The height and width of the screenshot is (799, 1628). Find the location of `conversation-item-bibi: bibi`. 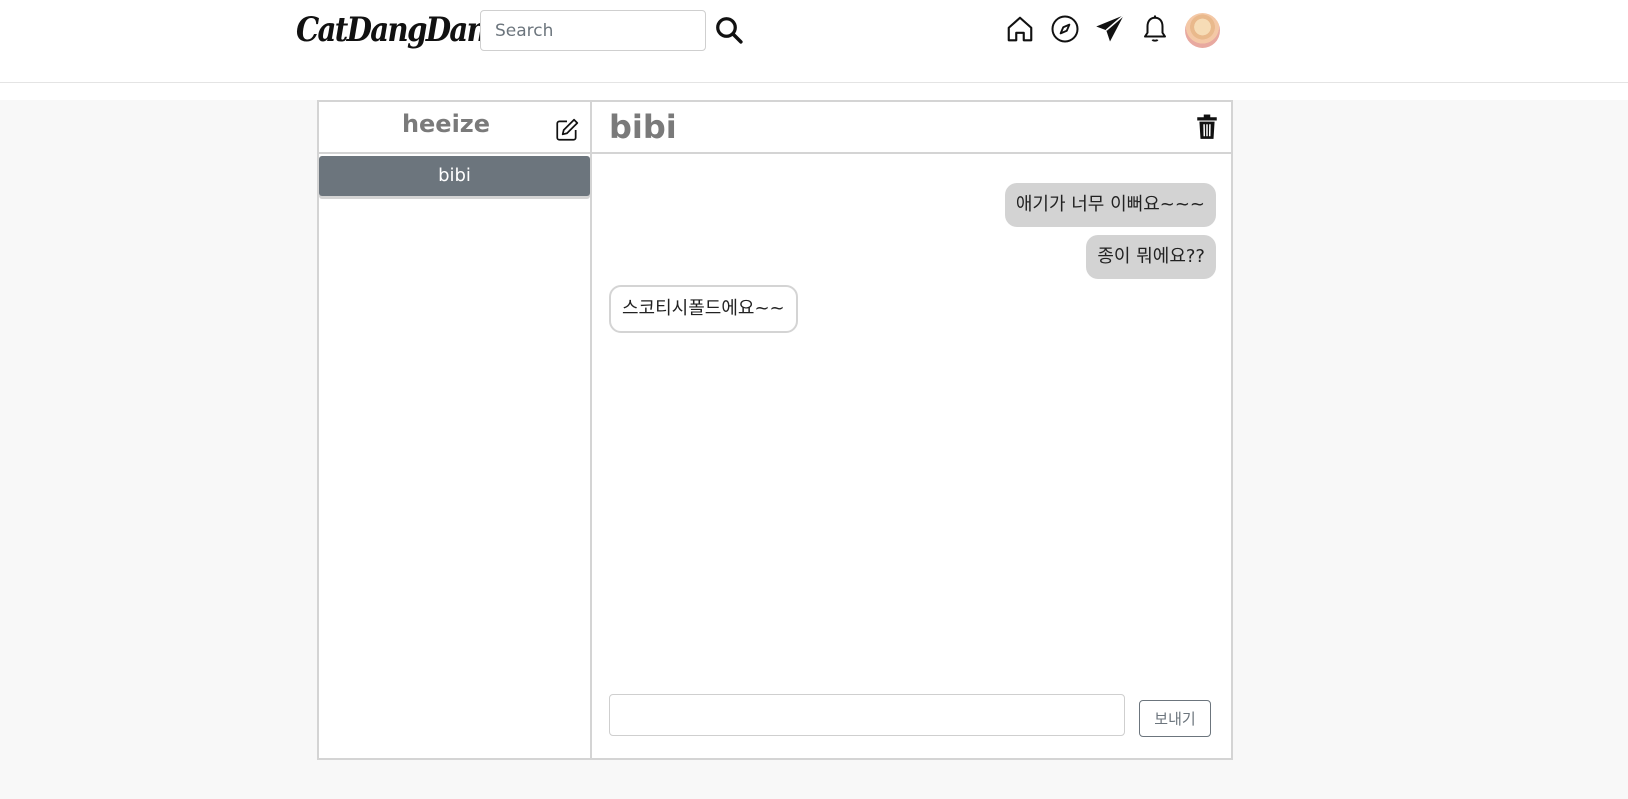

conversation-item-bibi: bibi is located at coordinates (454, 176).